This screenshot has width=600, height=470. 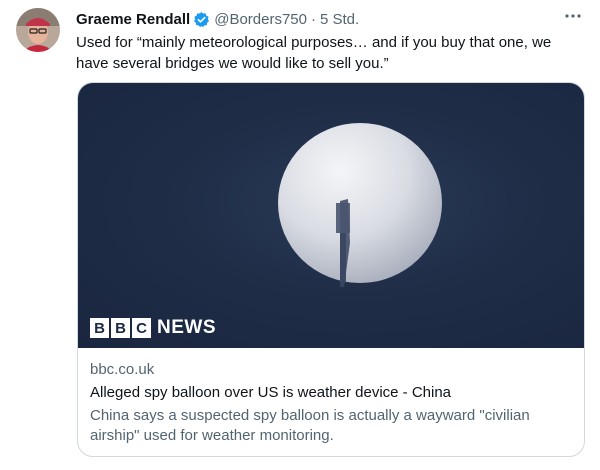 What do you see at coordinates (133, 19) in the screenshot?
I see `author-name: Graeme Rendall` at bounding box center [133, 19].